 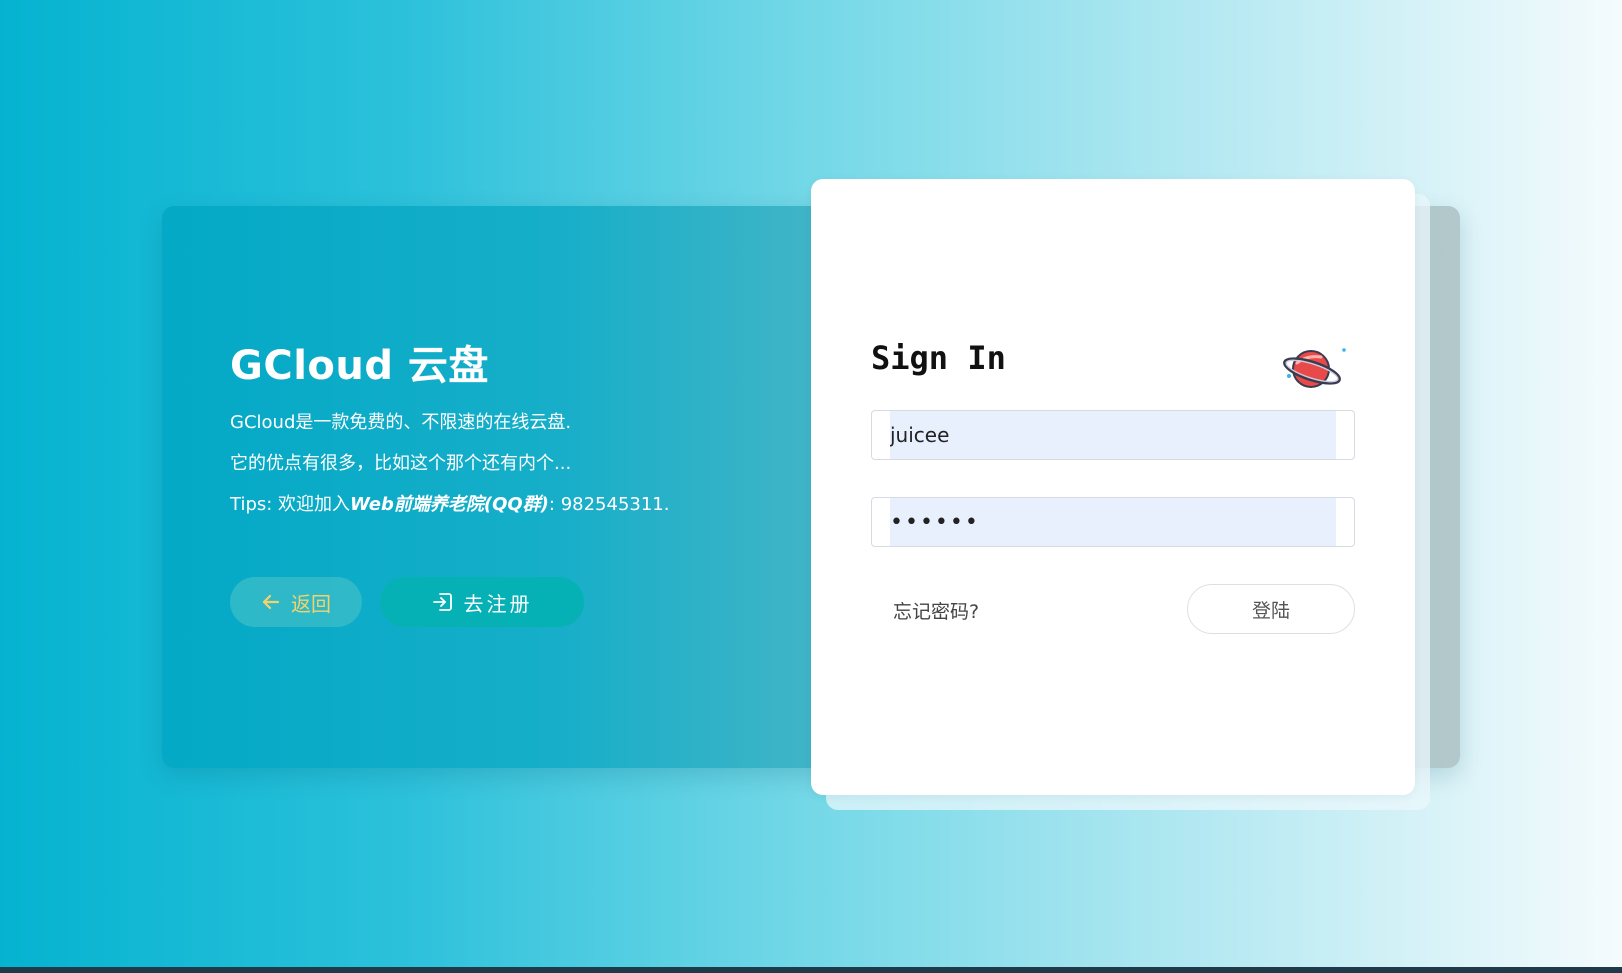 What do you see at coordinates (1271, 609) in the screenshot?
I see `login-button: 登陆` at bounding box center [1271, 609].